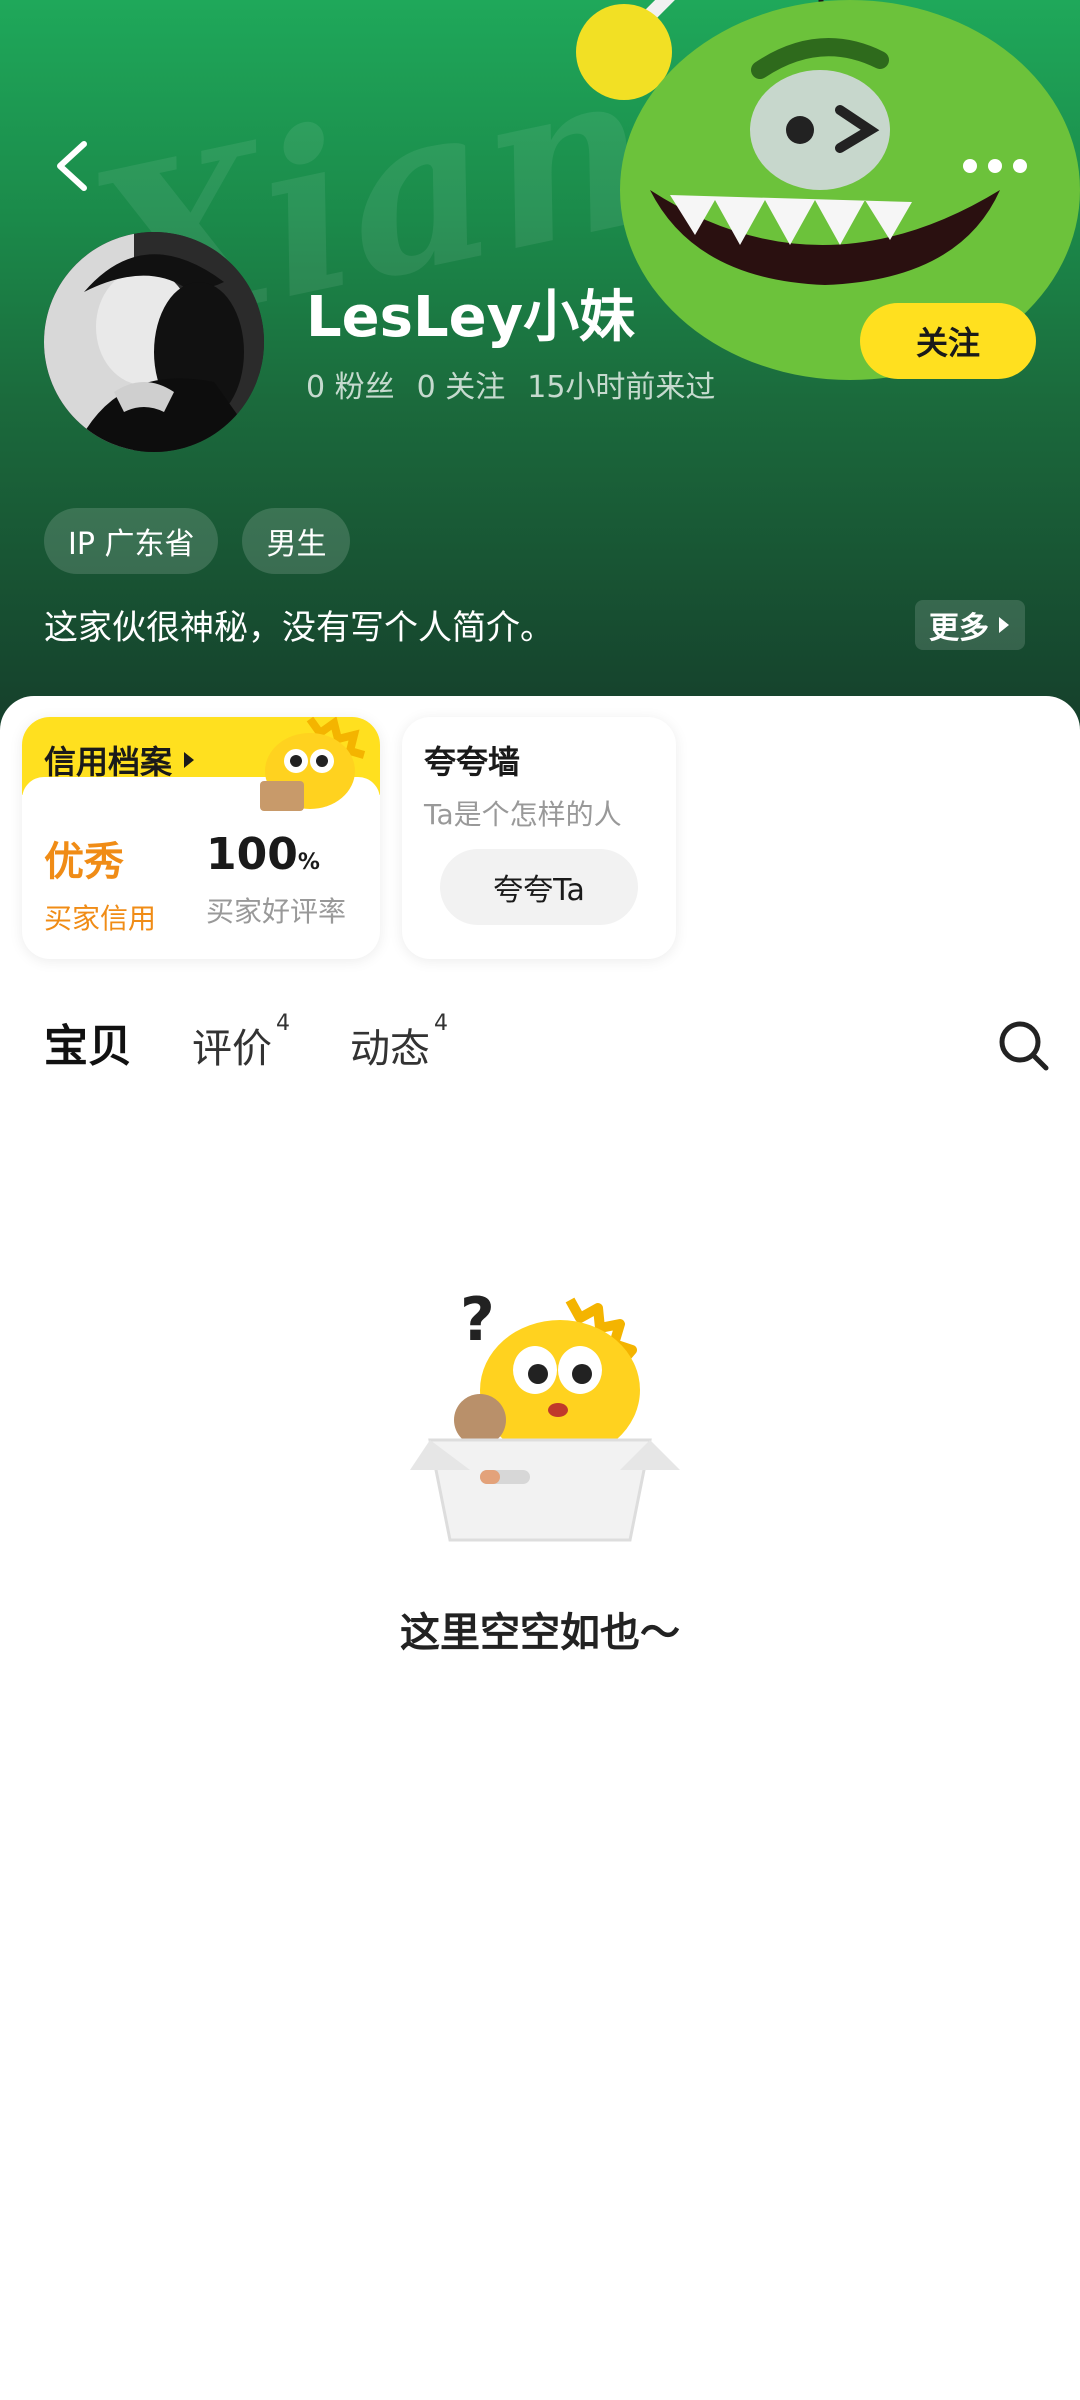 This screenshot has width=1080, height=2400. I want to click on following-count: 0 关注, so click(461, 384).